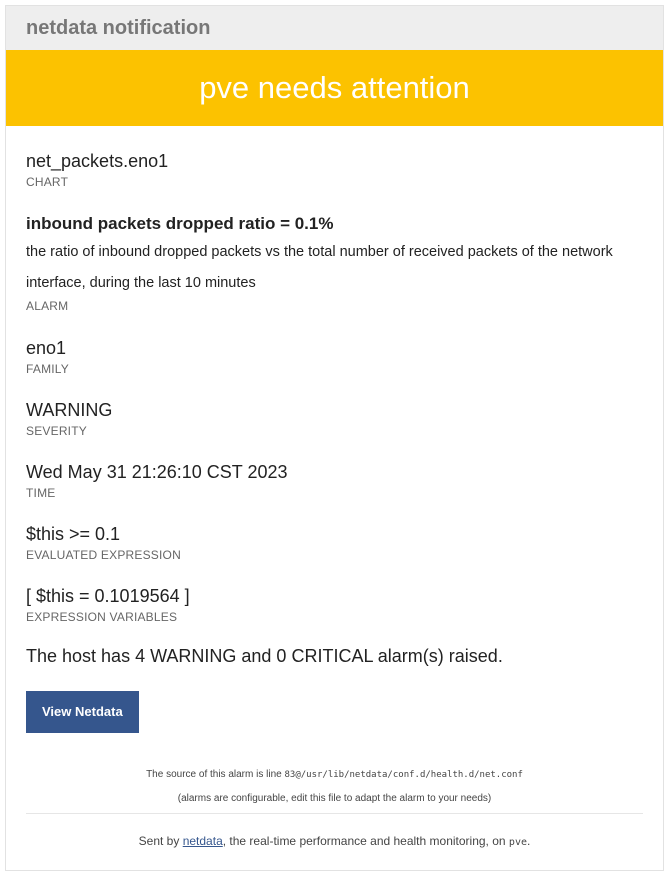  What do you see at coordinates (334, 28) in the screenshot?
I see `header-bar: netdata notification` at bounding box center [334, 28].